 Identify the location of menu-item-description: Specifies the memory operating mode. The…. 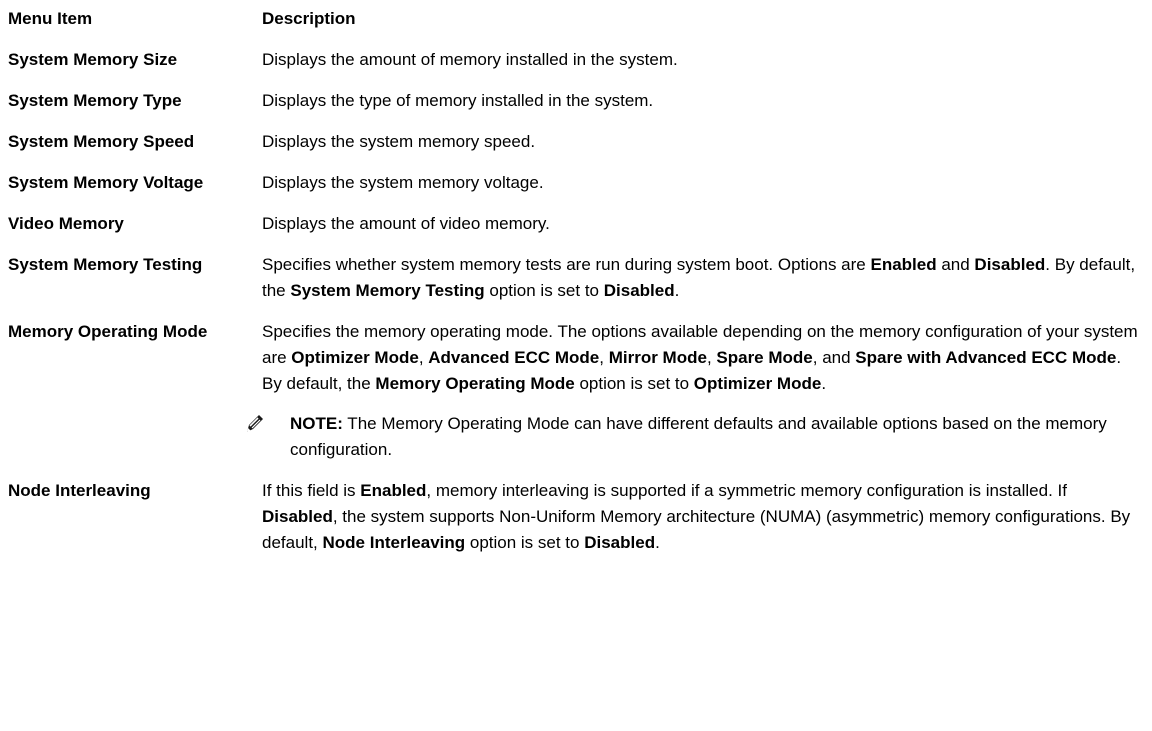
(703, 358).